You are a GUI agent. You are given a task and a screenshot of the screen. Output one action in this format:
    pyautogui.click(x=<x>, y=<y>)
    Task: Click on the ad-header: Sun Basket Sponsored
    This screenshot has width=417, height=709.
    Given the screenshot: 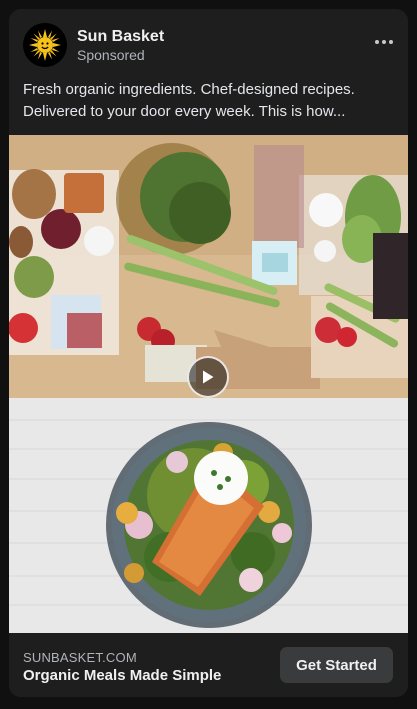 What is the action you would take?
    pyautogui.click(x=208, y=45)
    